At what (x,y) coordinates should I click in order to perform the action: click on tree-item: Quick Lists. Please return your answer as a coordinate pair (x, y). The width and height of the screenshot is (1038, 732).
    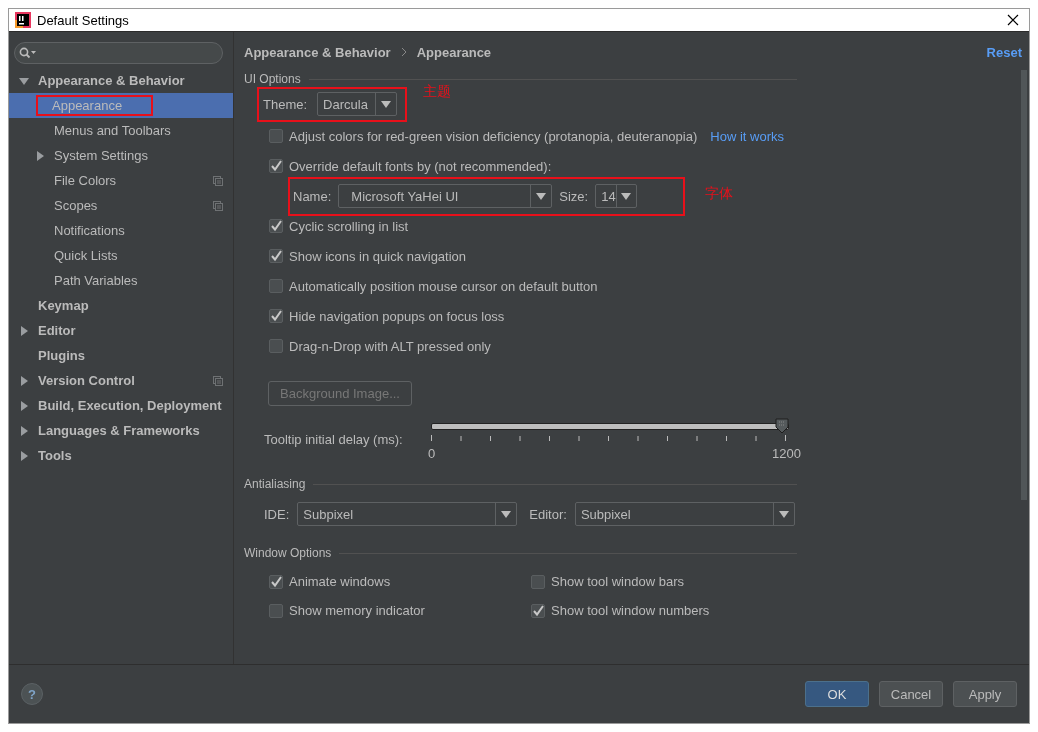
    Looking at the image, I should click on (121, 255).